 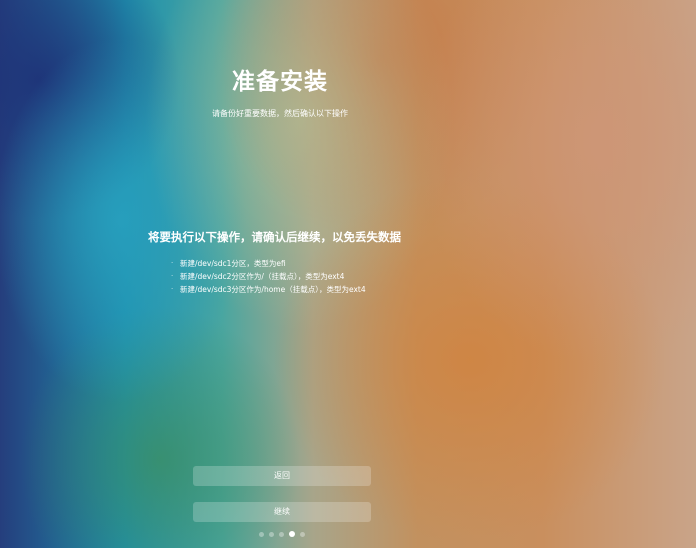 I want to click on operation-item: · 新建/dev/sdc2分区作为/（挂载点），类型为ext4, so click(x=268, y=276).